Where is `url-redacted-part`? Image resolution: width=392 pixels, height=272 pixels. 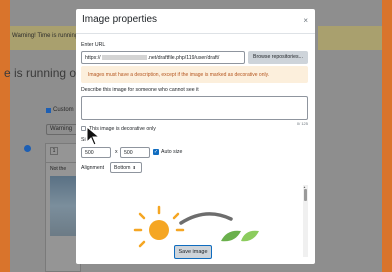 url-redacted-part is located at coordinates (124, 58).